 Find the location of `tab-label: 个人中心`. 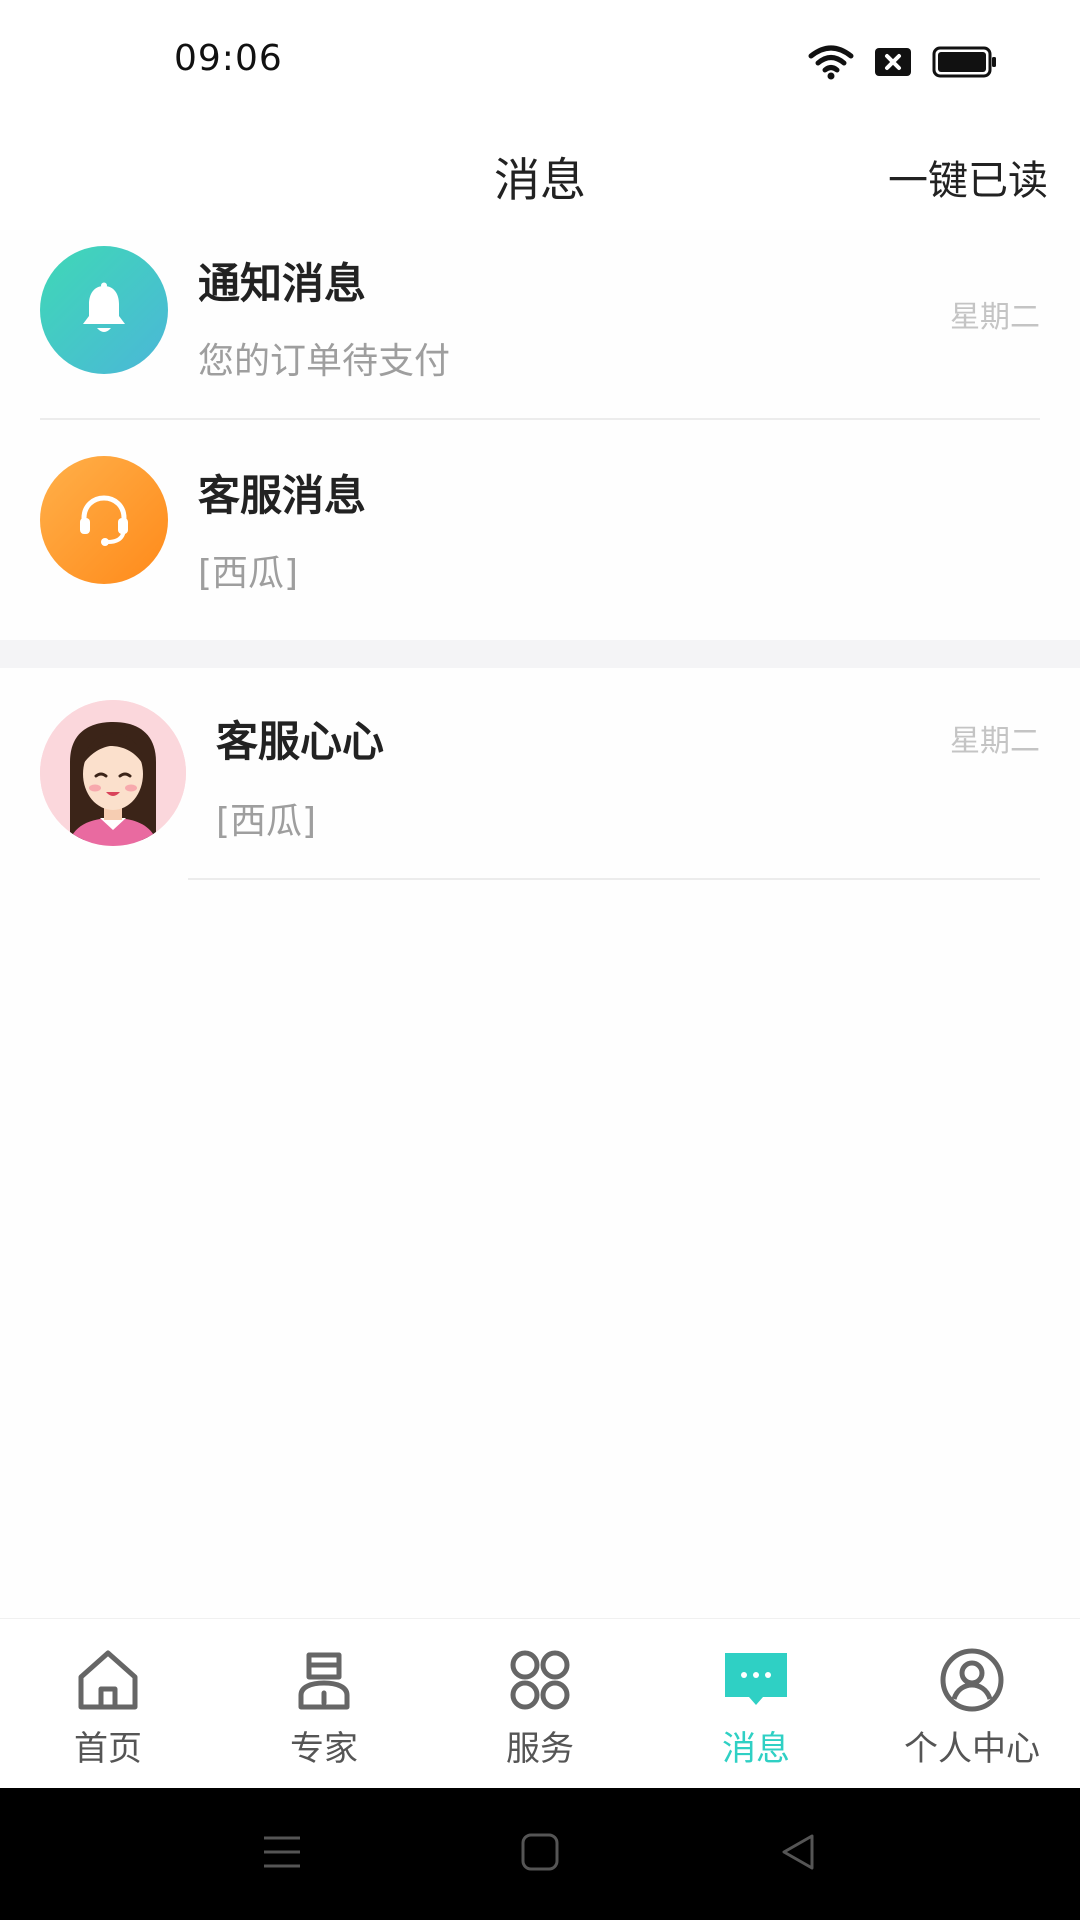

tab-label: 个人中心 is located at coordinates (972, 1749).